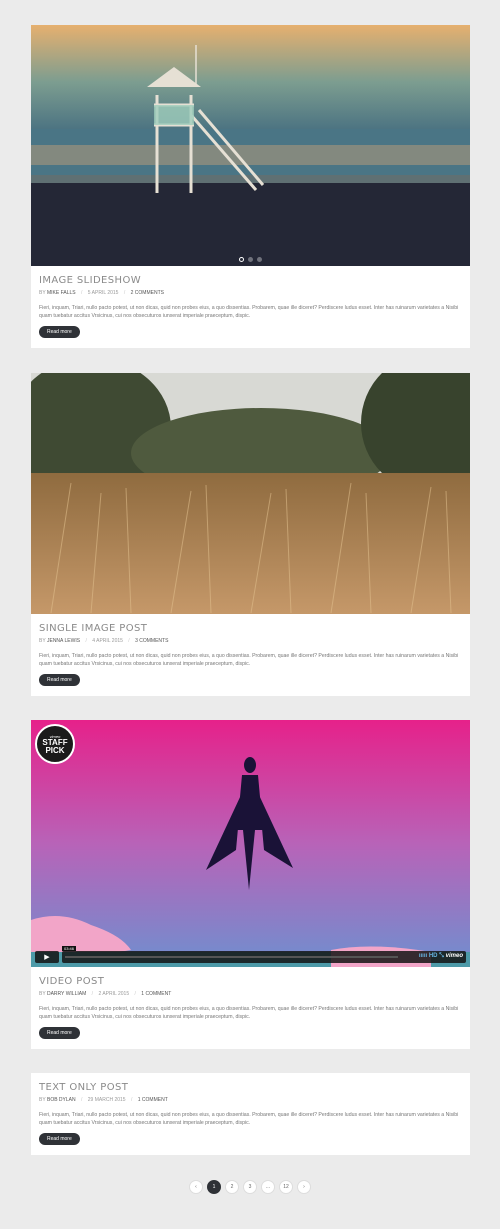 This screenshot has height=1229, width=500. What do you see at coordinates (66, 994) in the screenshot?
I see `meta-author: DARRY WILLIAM` at bounding box center [66, 994].